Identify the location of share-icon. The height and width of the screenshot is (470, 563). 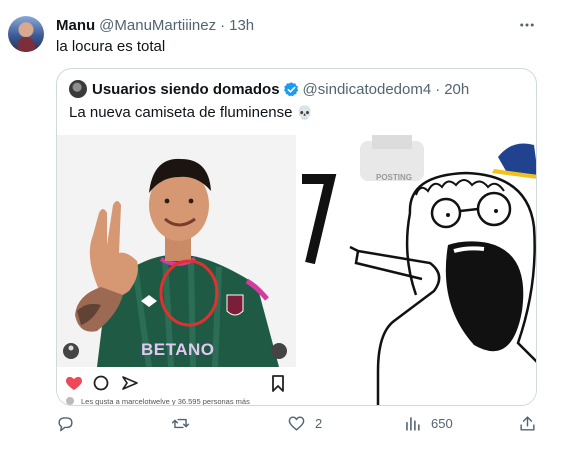
(527, 423).